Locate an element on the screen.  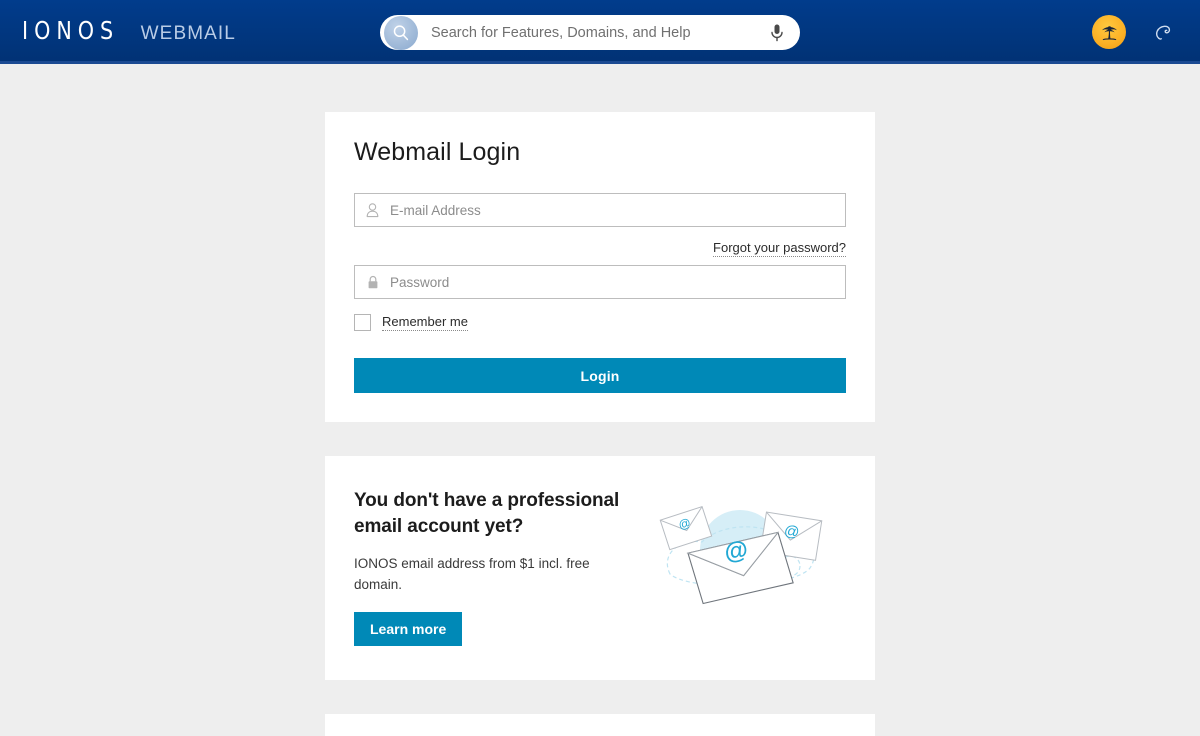
envelopes-at-symbol-illustration: @ @ @ is located at coordinates (740, 548).